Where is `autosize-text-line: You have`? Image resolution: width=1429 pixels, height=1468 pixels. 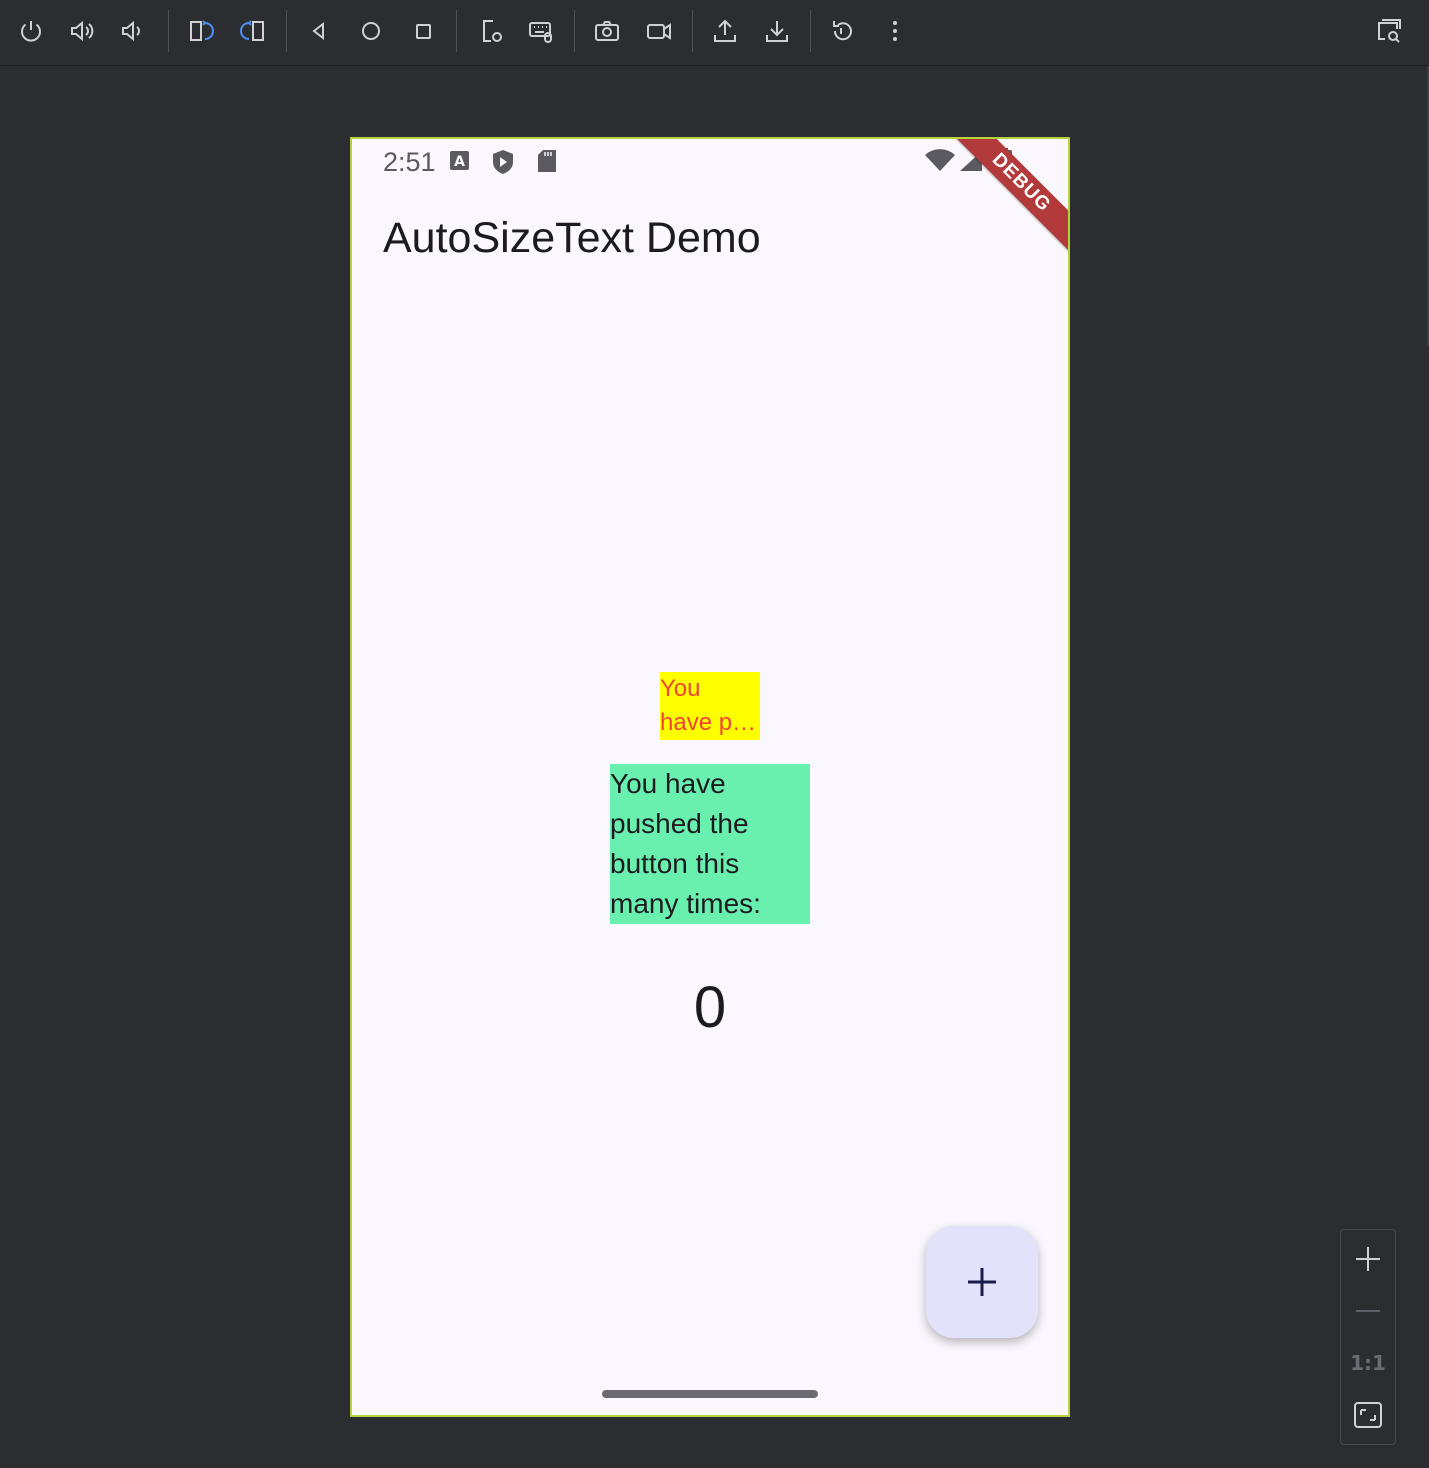
autosize-text-line: You have is located at coordinates (668, 783).